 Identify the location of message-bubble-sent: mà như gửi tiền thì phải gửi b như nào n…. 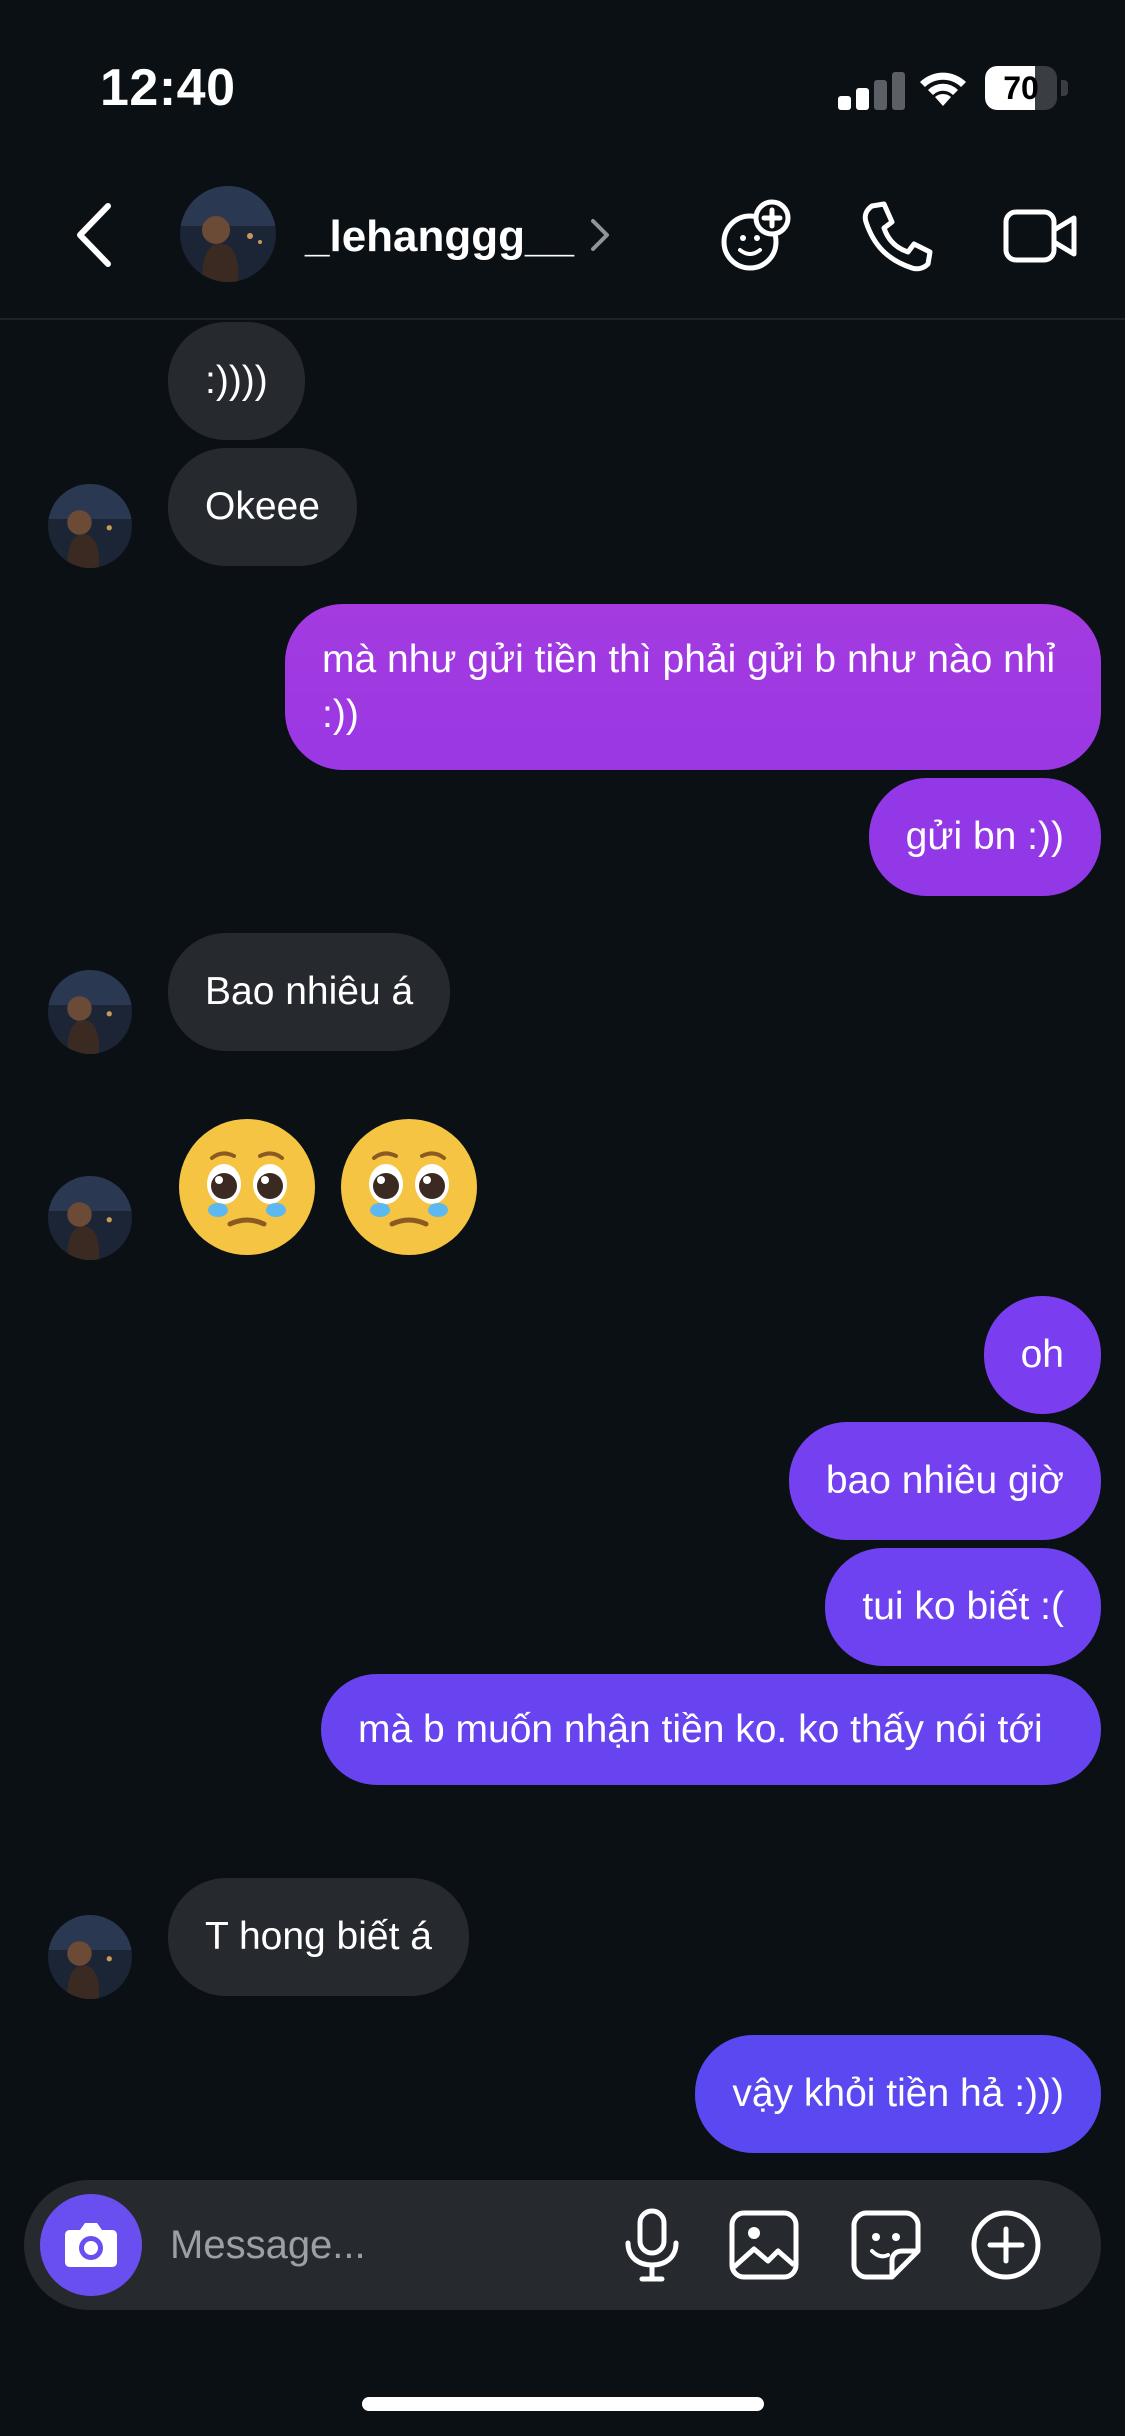
(693, 687).